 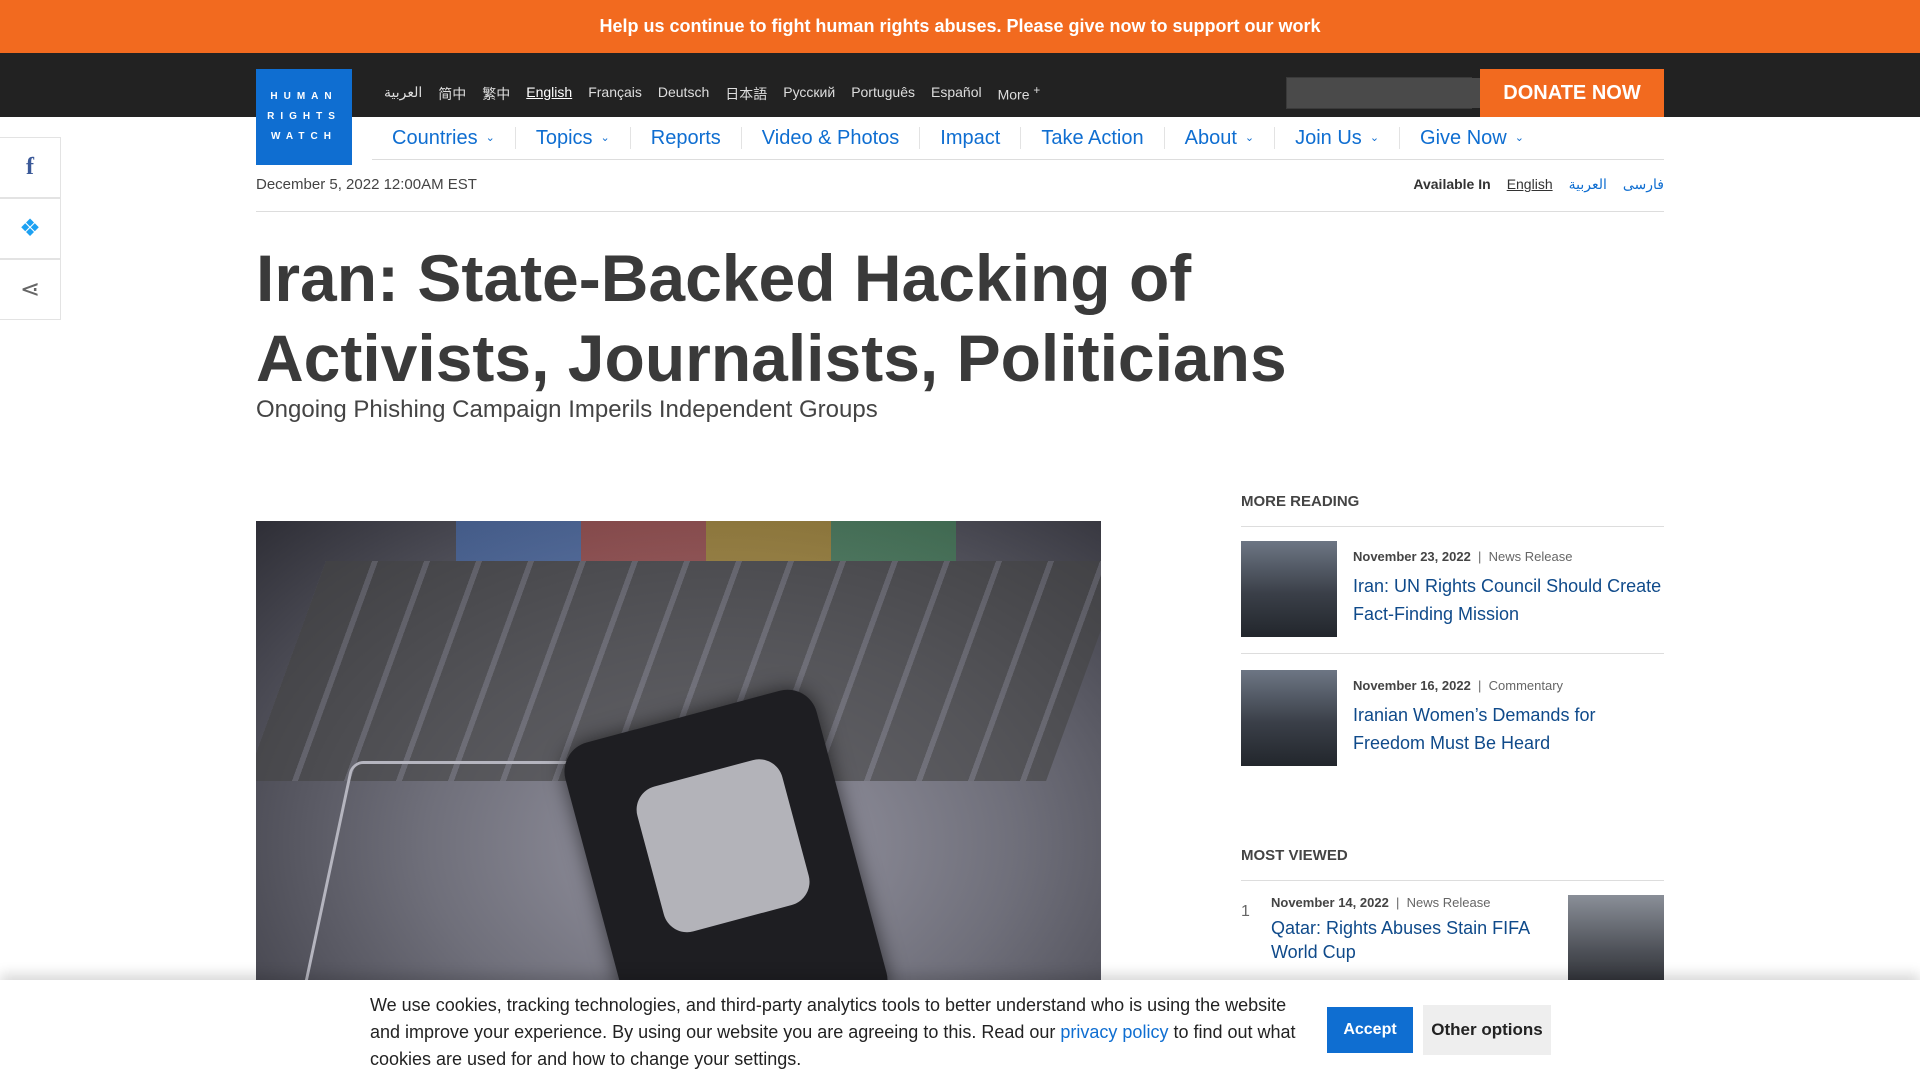 What do you see at coordinates (706, 541) in the screenshot?
I see `google-logo-backdrop` at bounding box center [706, 541].